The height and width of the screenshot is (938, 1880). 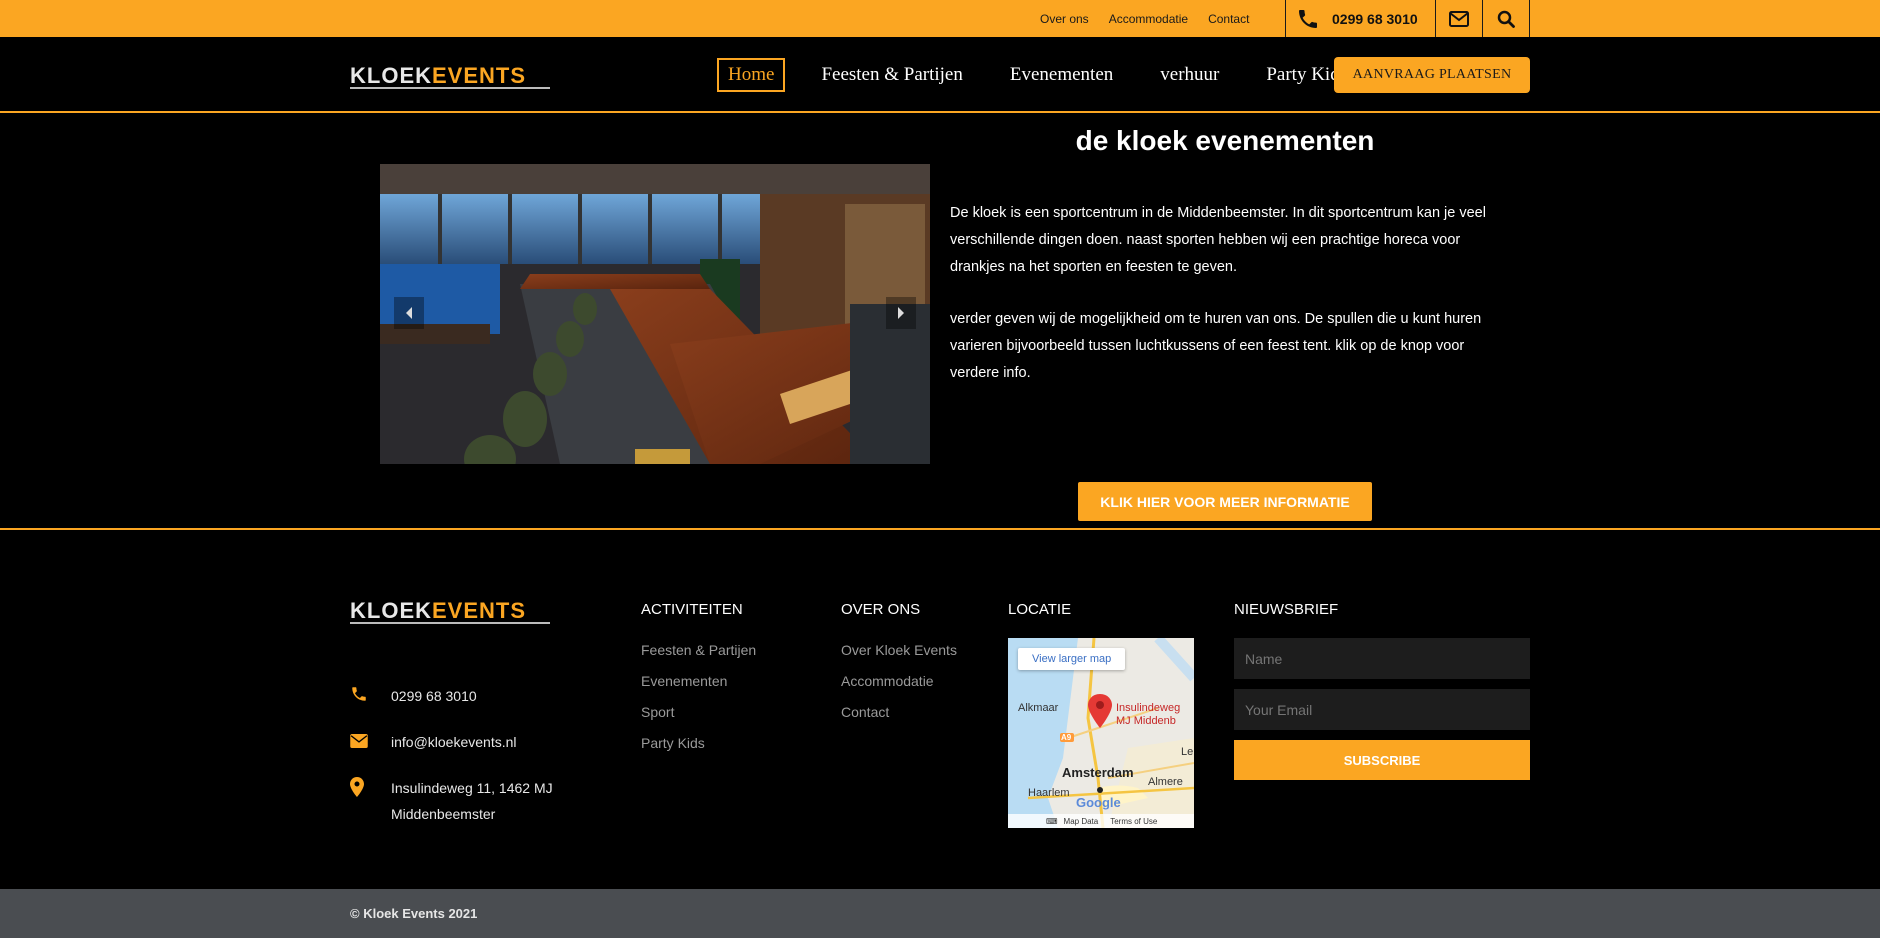 What do you see at coordinates (472, 801) in the screenshot?
I see `footer-address: Insulindeweg 11, 1462 MJ Middenbeemster` at bounding box center [472, 801].